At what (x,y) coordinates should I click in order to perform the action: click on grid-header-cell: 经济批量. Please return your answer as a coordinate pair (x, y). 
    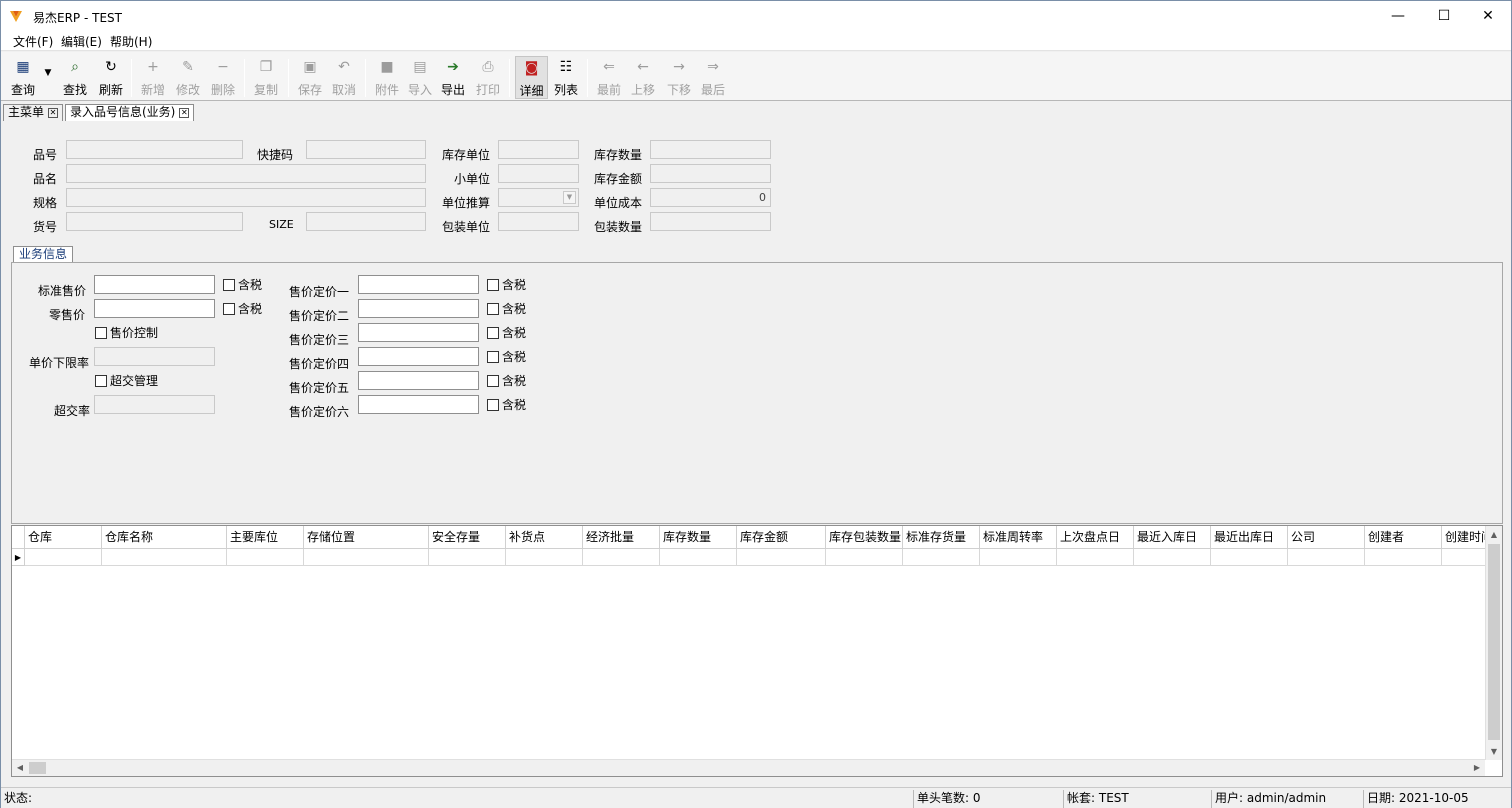
    Looking at the image, I should click on (621, 537).